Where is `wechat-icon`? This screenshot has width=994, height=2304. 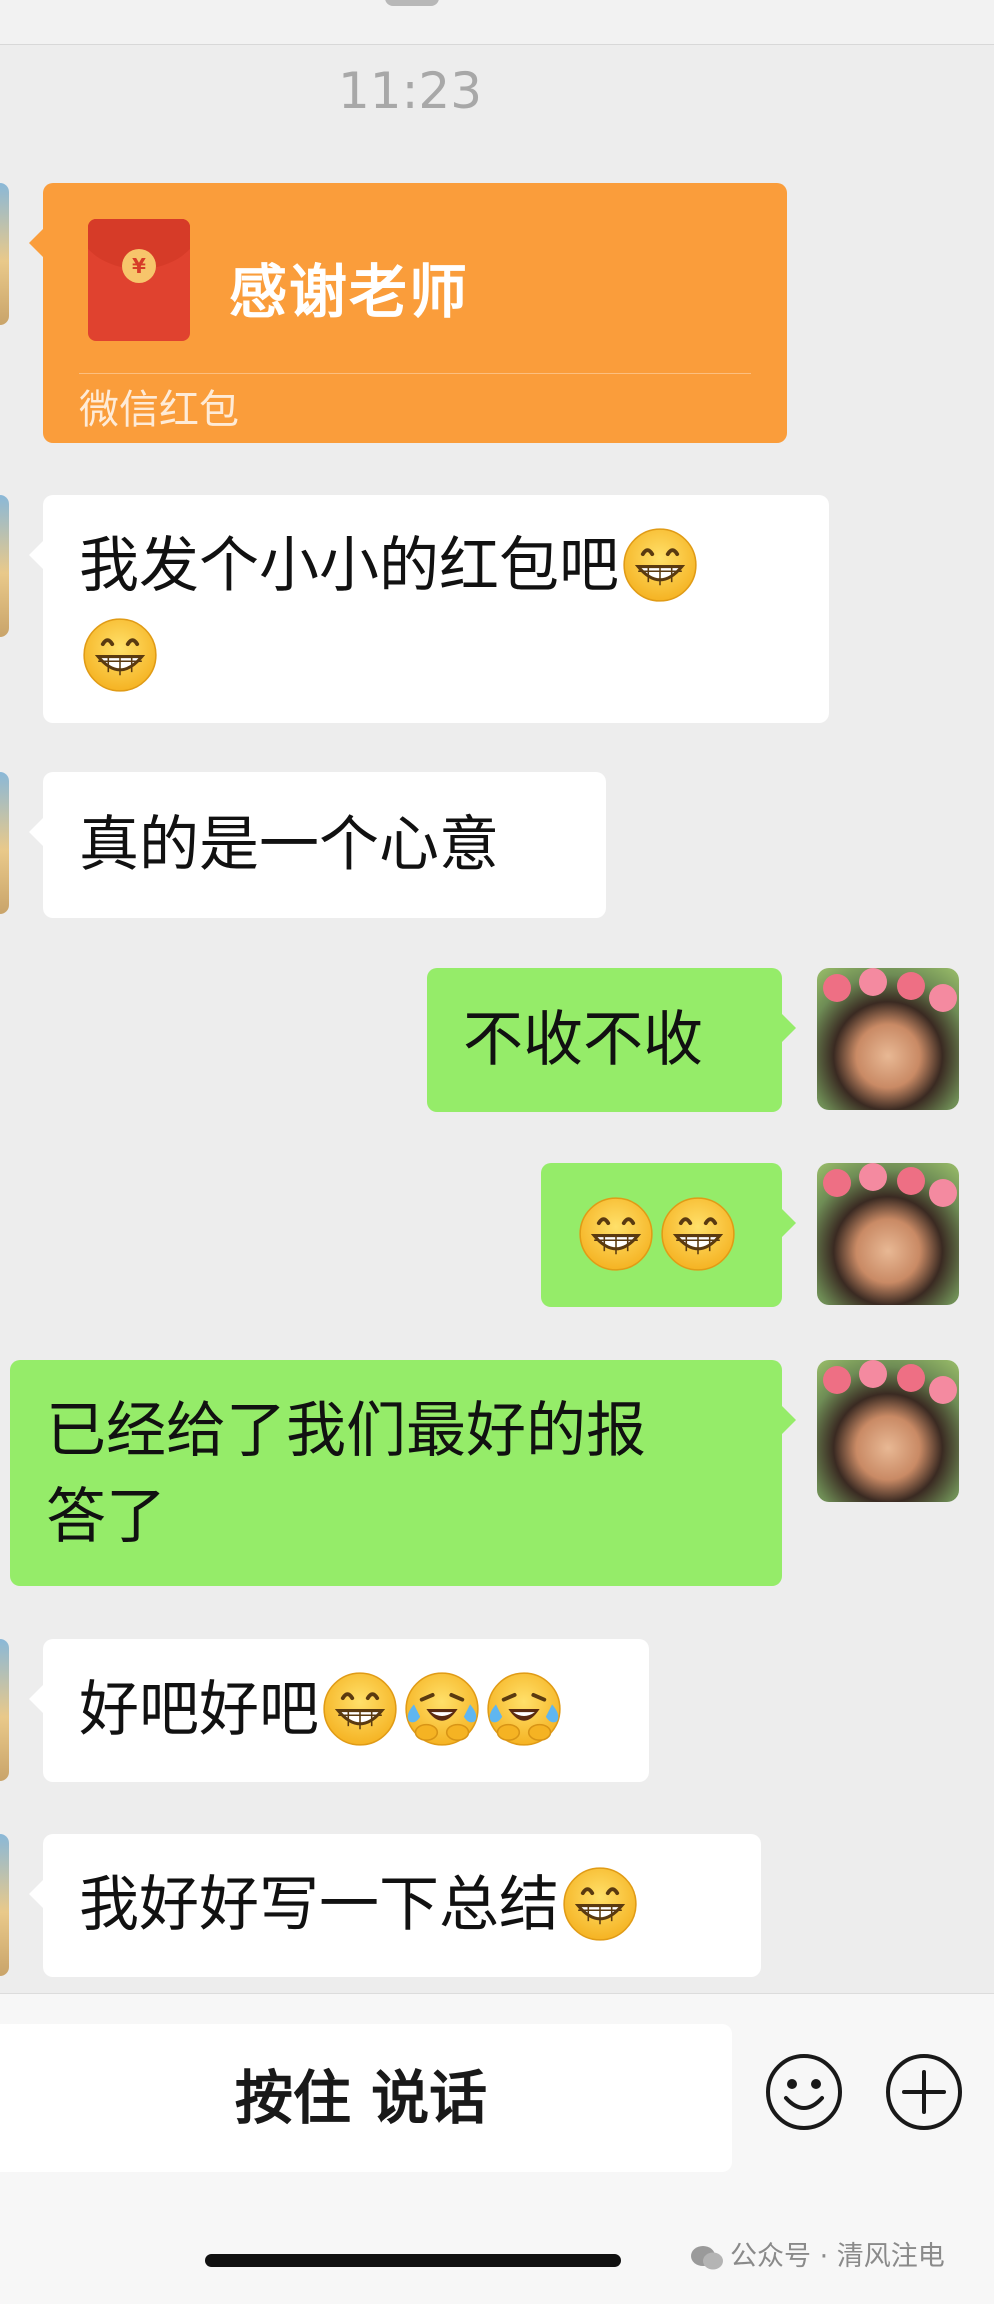
wechat-icon is located at coordinates (707, 2258).